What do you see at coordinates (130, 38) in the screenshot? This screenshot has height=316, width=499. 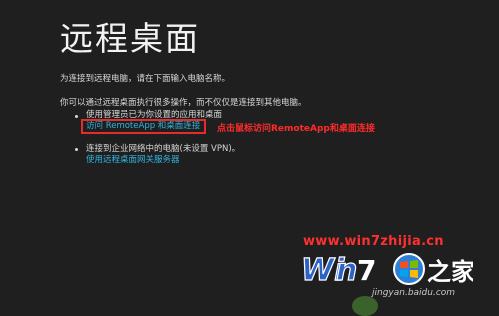 I see `page-title: 远程桌面` at bounding box center [130, 38].